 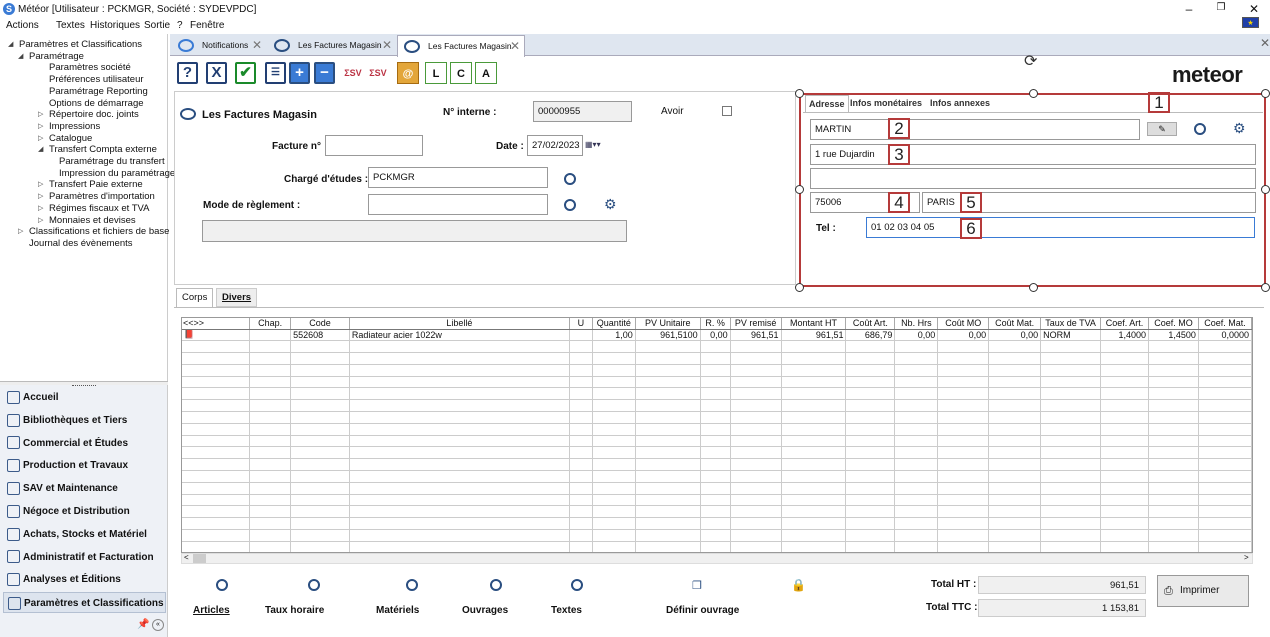 I want to click on tree-item: Impressions, so click(x=74, y=126).